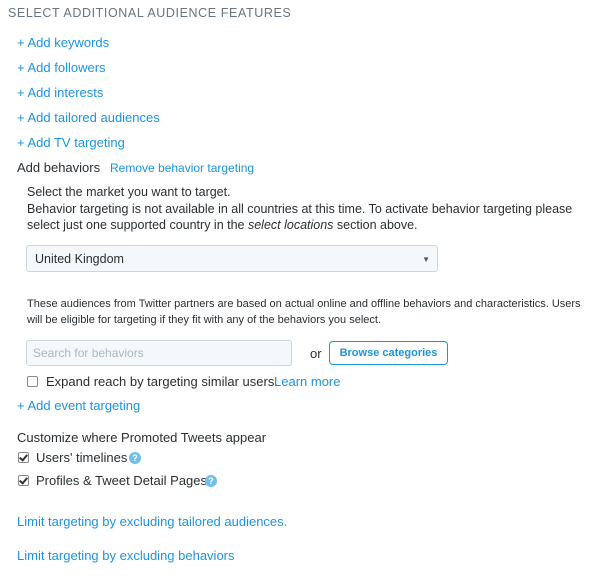  I want to click on expand-reach-checkbox, so click(32, 381).